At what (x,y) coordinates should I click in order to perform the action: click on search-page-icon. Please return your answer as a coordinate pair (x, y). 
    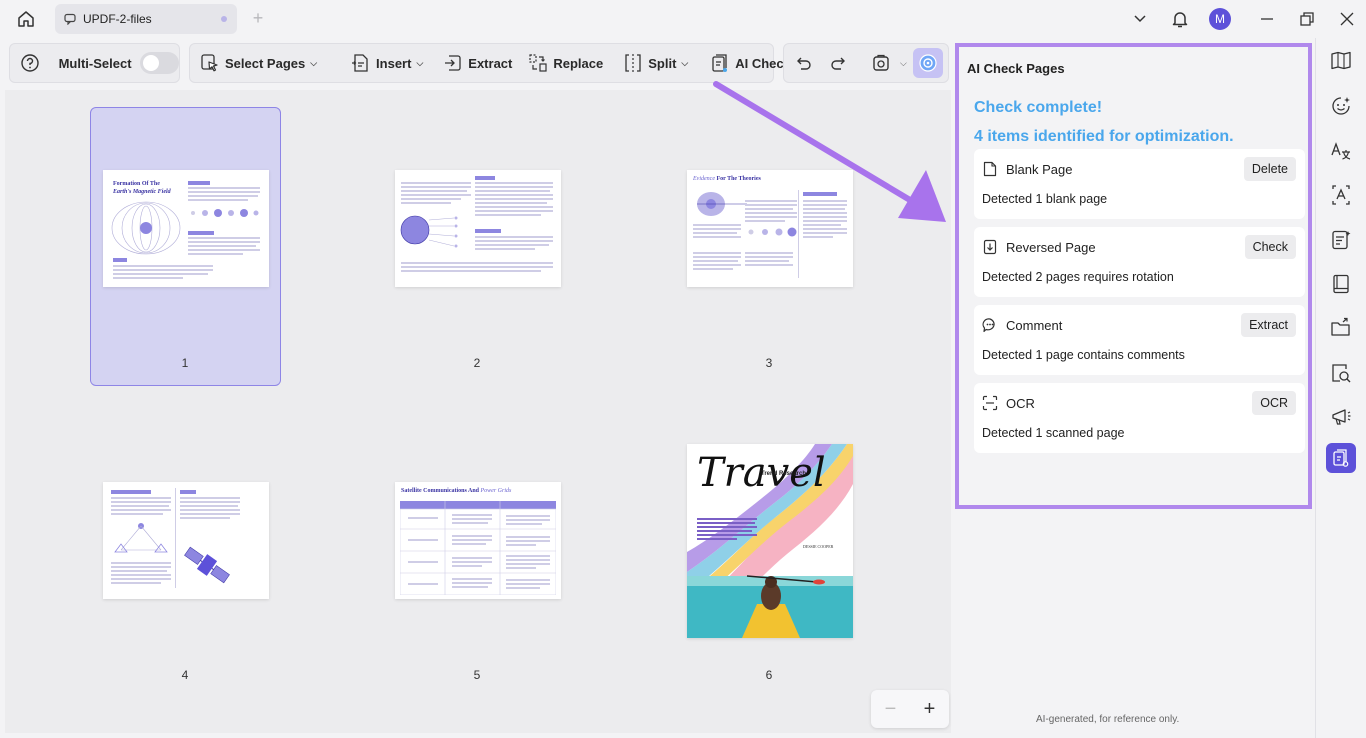
    Looking at the image, I should click on (1341, 373).